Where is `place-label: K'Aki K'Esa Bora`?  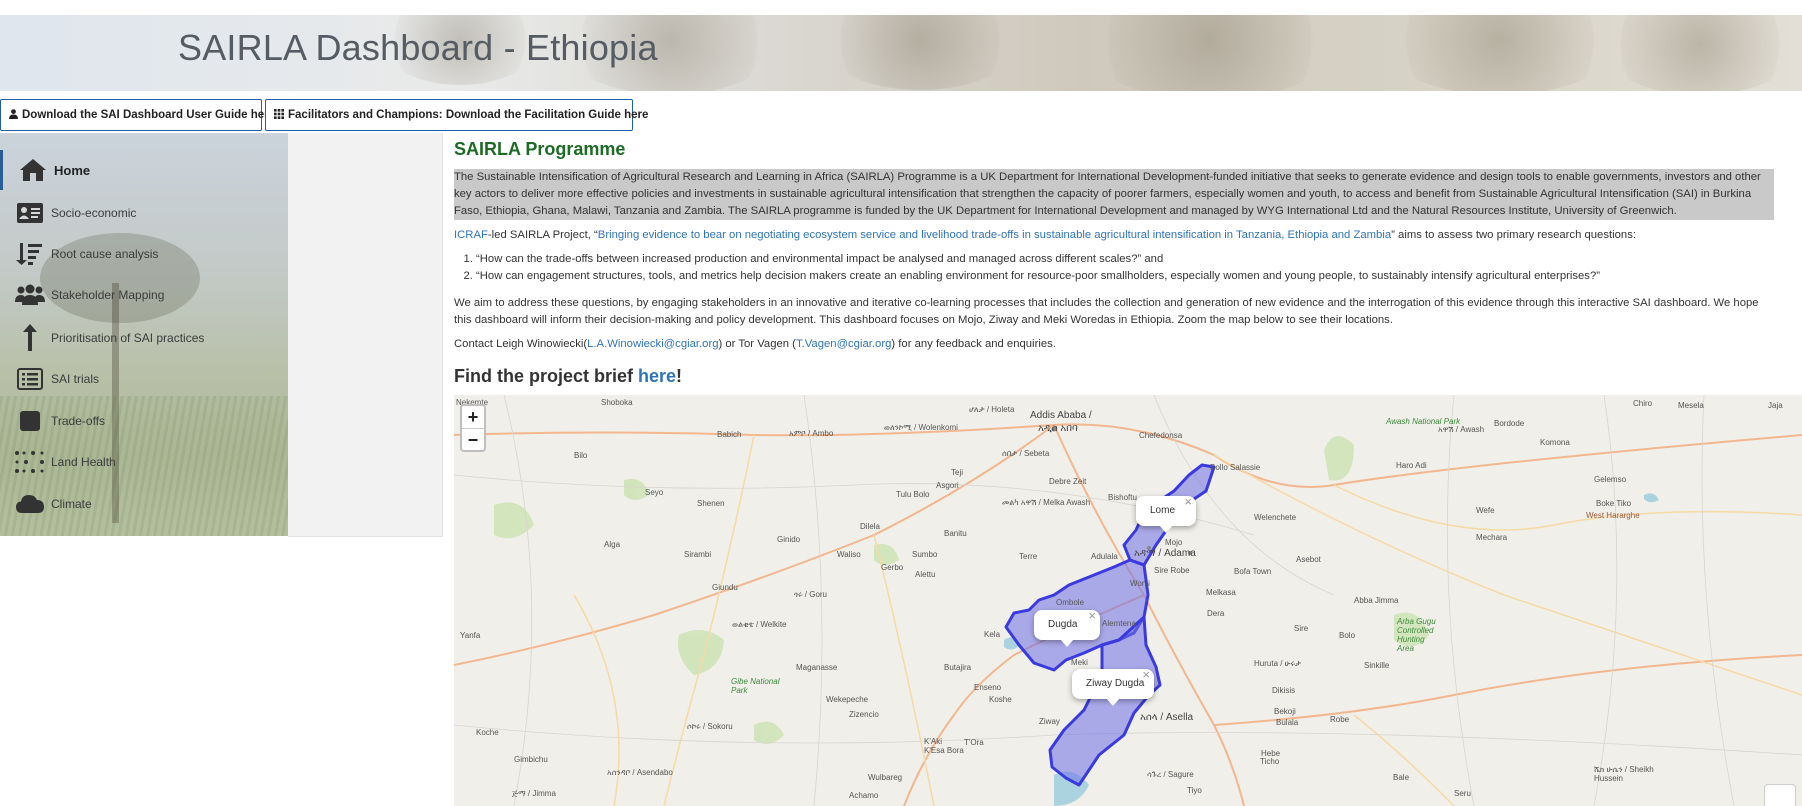 place-label: K'Aki K'Esa Bora is located at coordinates (944, 746).